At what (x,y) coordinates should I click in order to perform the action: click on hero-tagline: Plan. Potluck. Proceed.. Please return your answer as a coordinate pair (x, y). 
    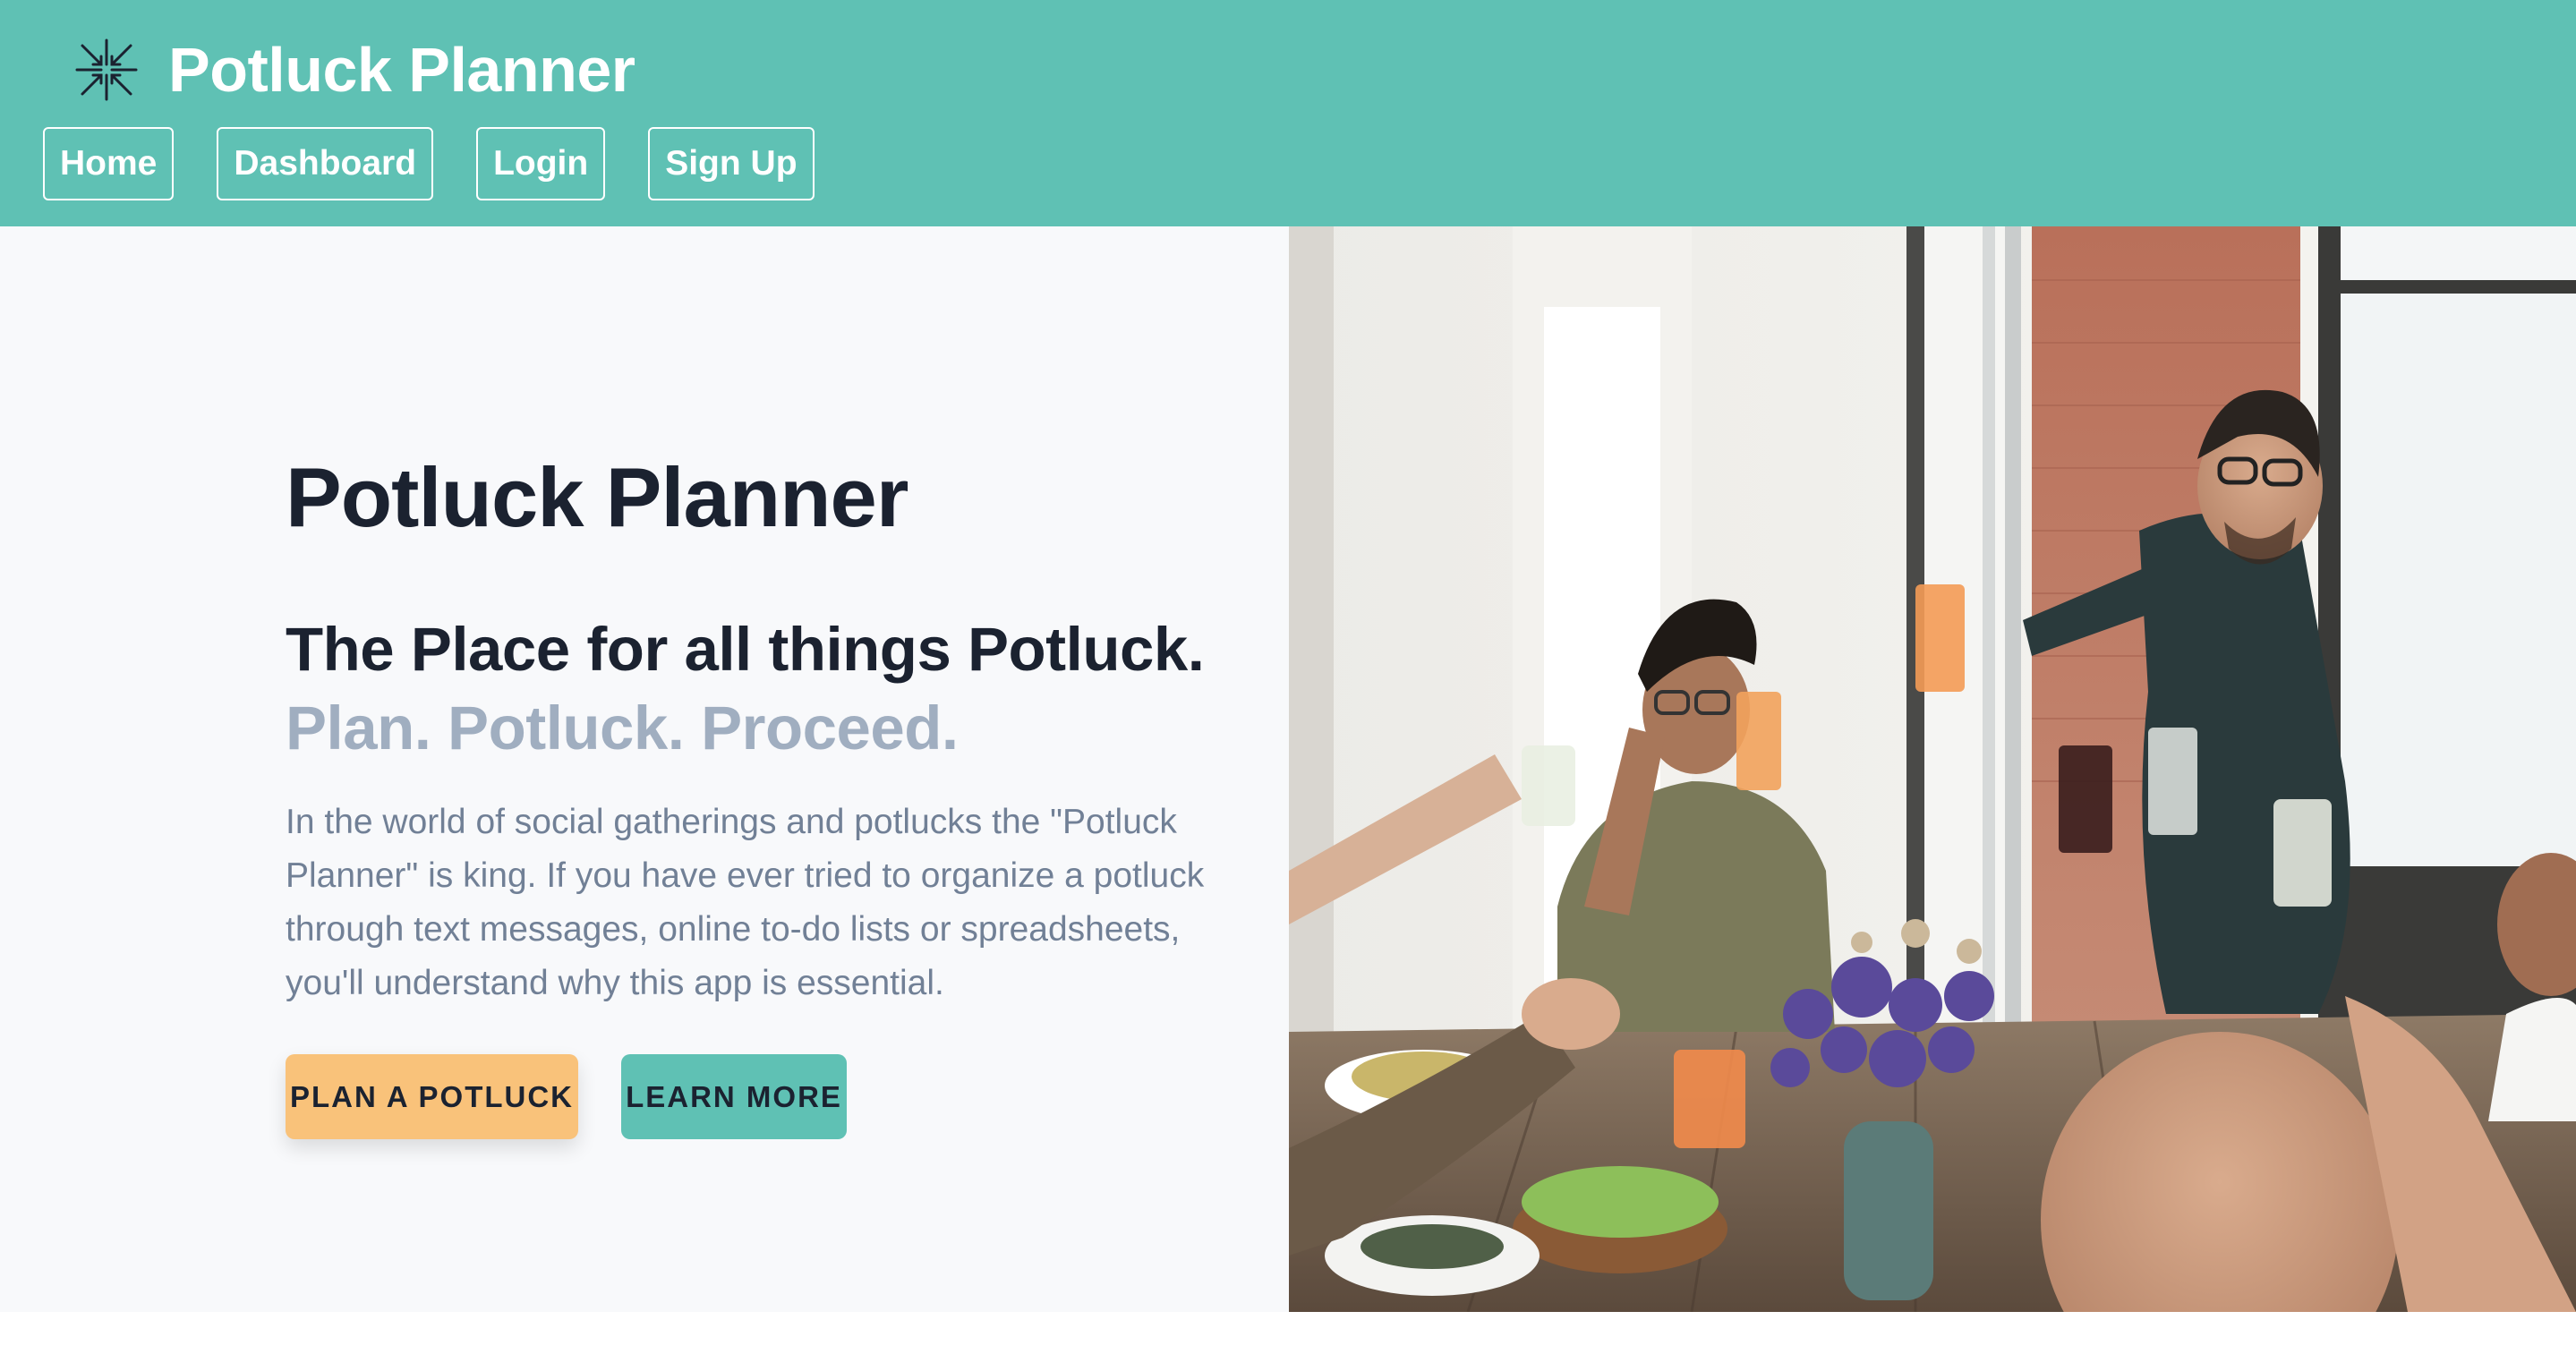
    Looking at the image, I should click on (622, 728).